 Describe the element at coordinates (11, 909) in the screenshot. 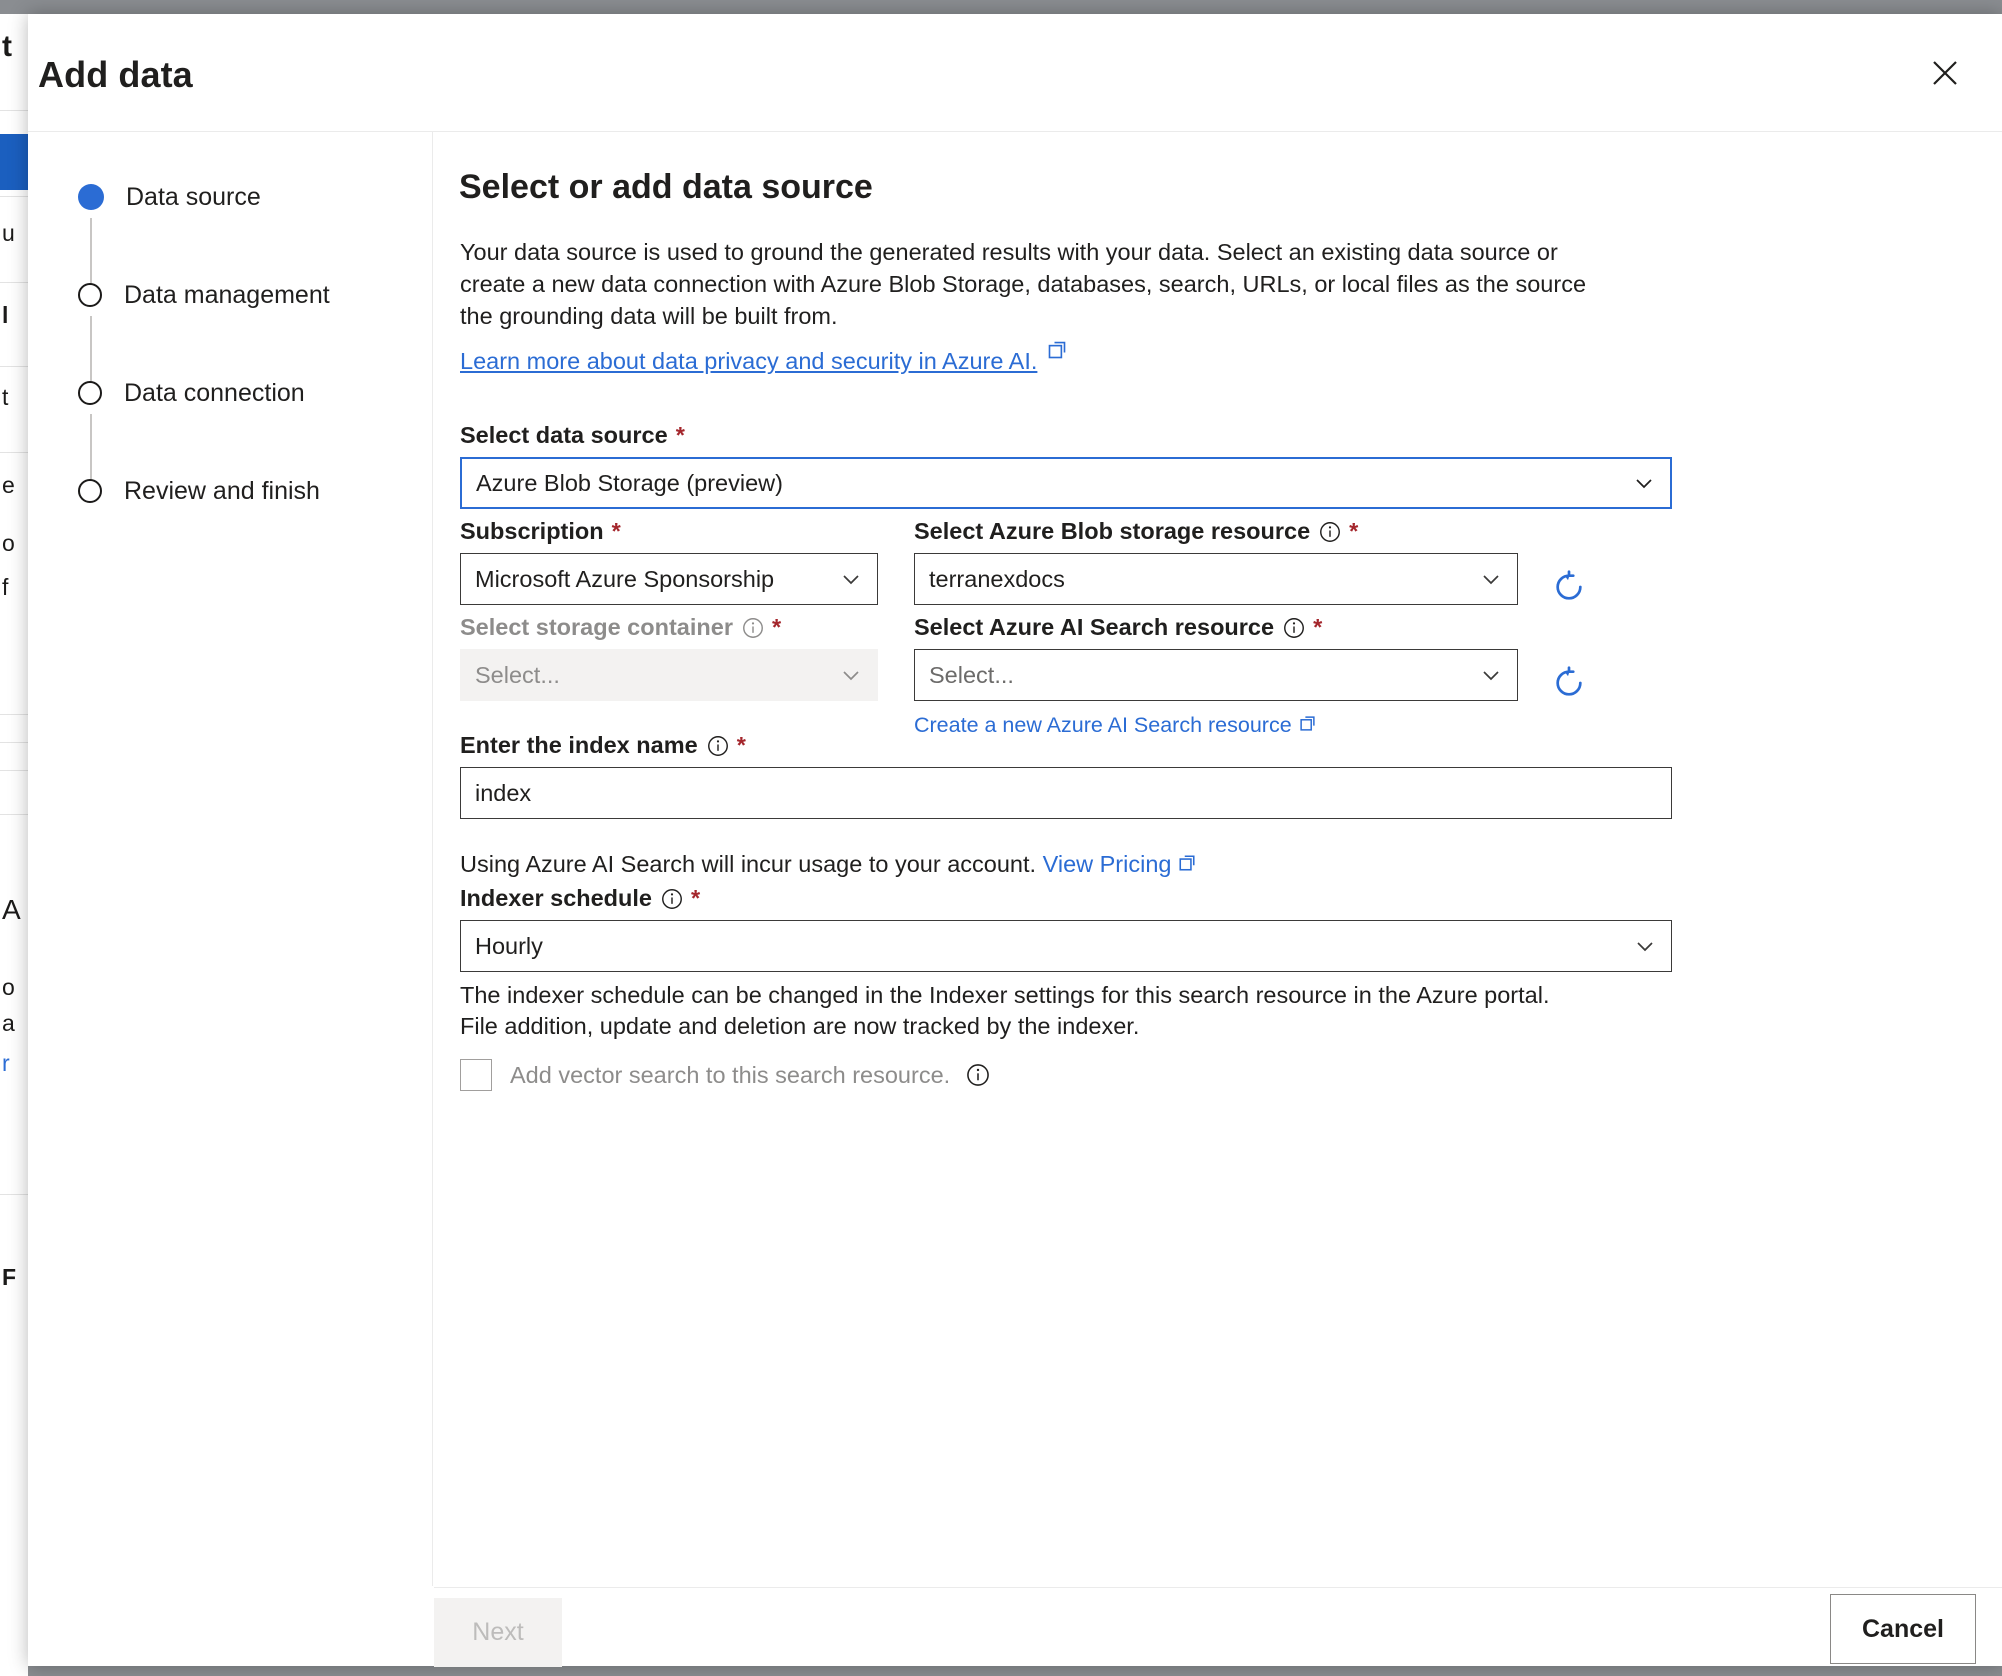

I see `background-text-fragment: A` at that location.